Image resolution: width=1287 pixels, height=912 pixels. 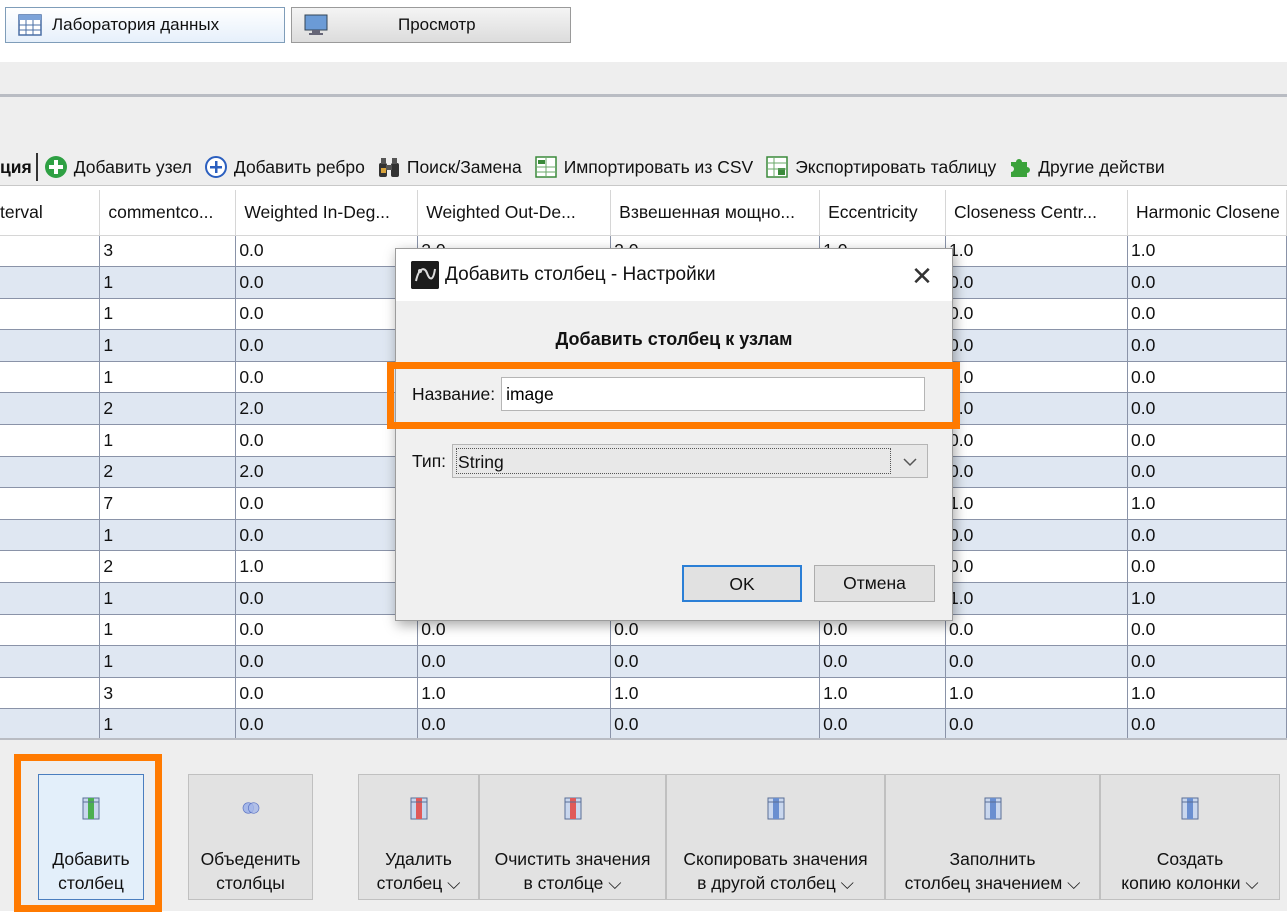 What do you see at coordinates (874, 583) in the screenshot?
I see `cancel-button: Отмена` at bounding box center [874, 583].